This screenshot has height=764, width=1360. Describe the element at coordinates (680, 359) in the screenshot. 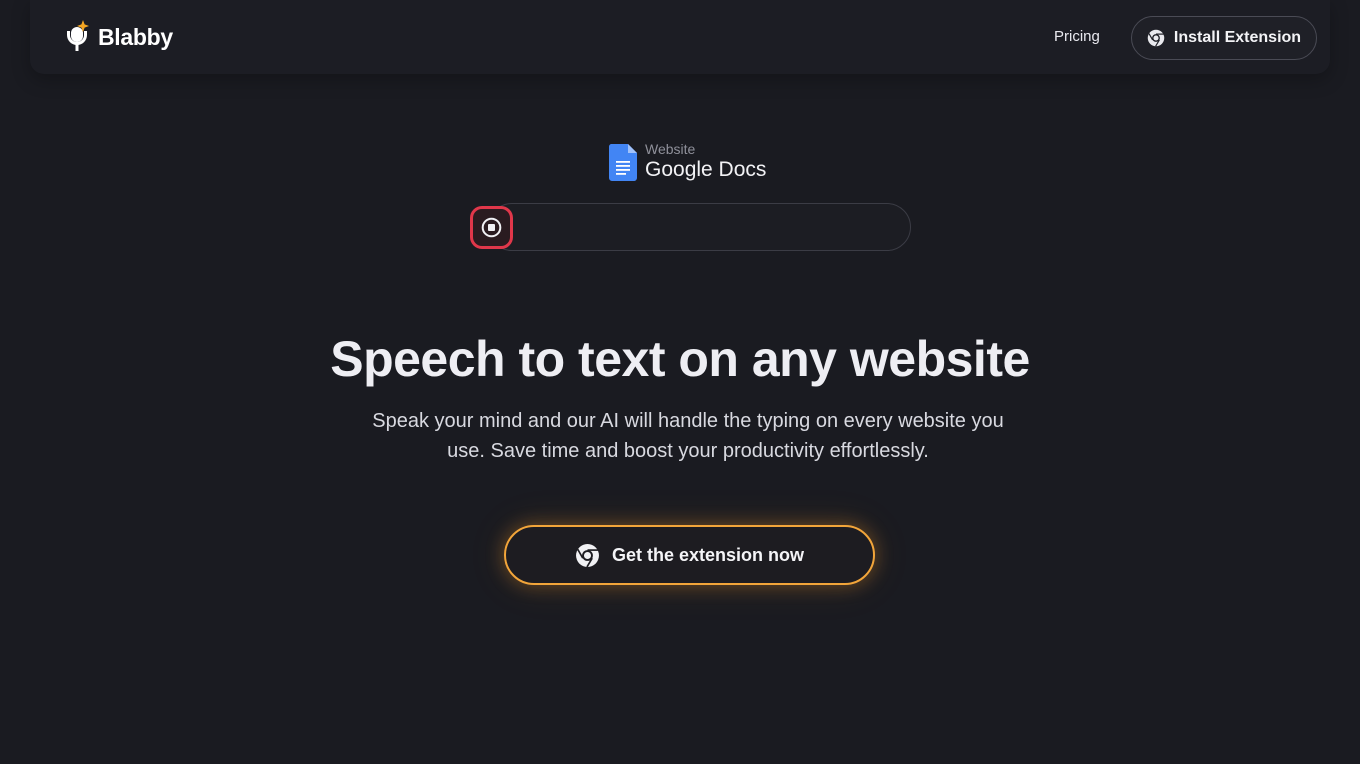

I see `hero-title: Speech to text on any website` at that location.